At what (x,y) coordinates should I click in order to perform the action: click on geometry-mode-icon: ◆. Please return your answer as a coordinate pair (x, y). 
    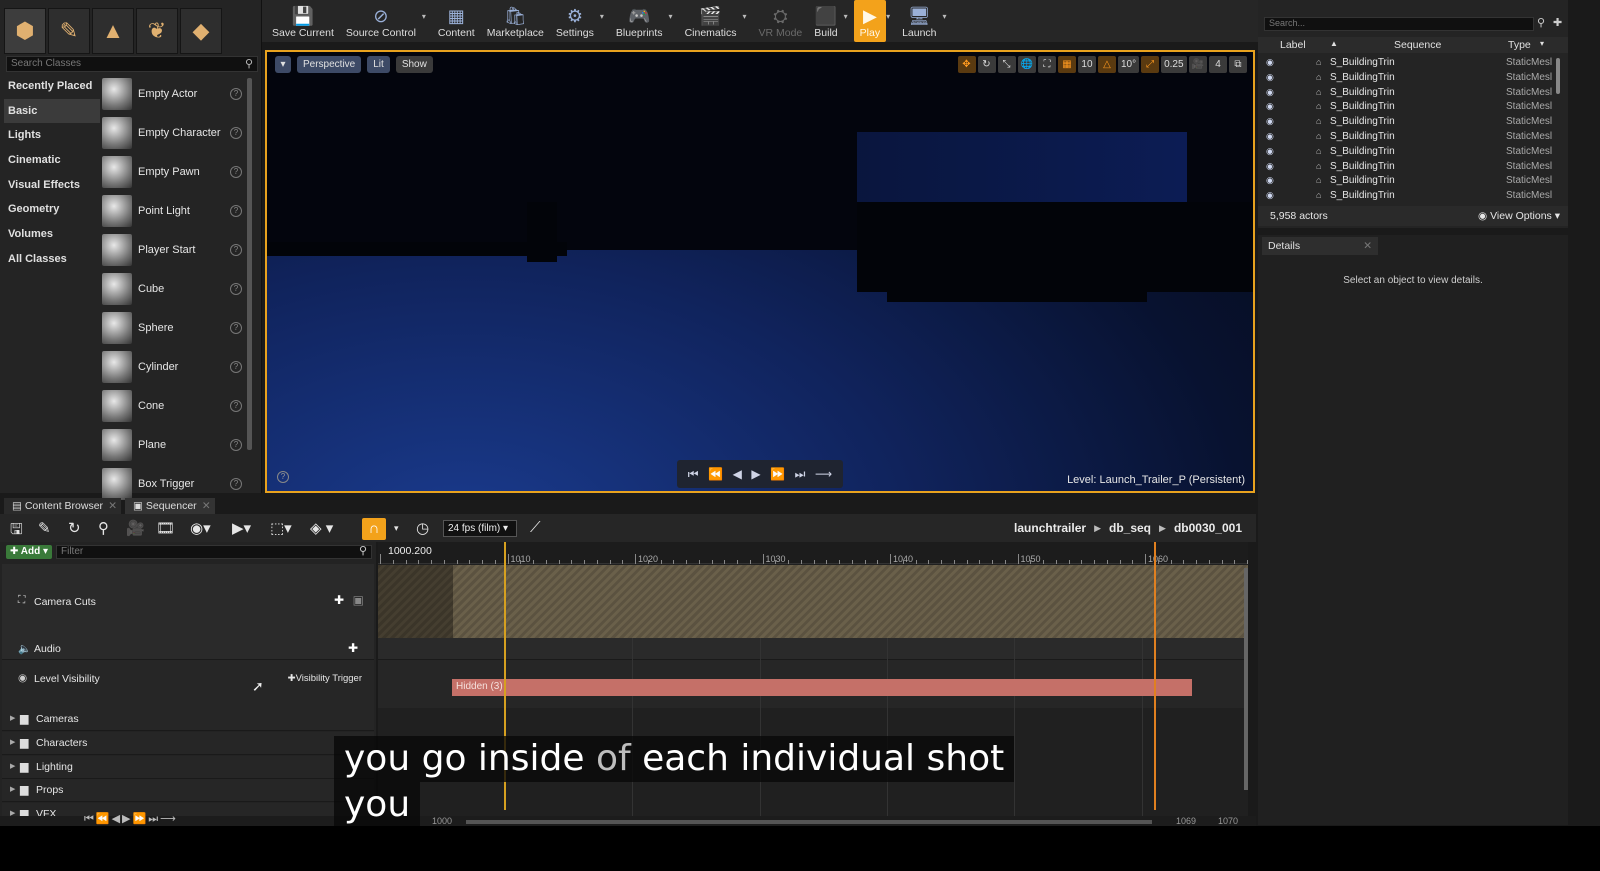
    Looking at the image, I should click on (201, 31).